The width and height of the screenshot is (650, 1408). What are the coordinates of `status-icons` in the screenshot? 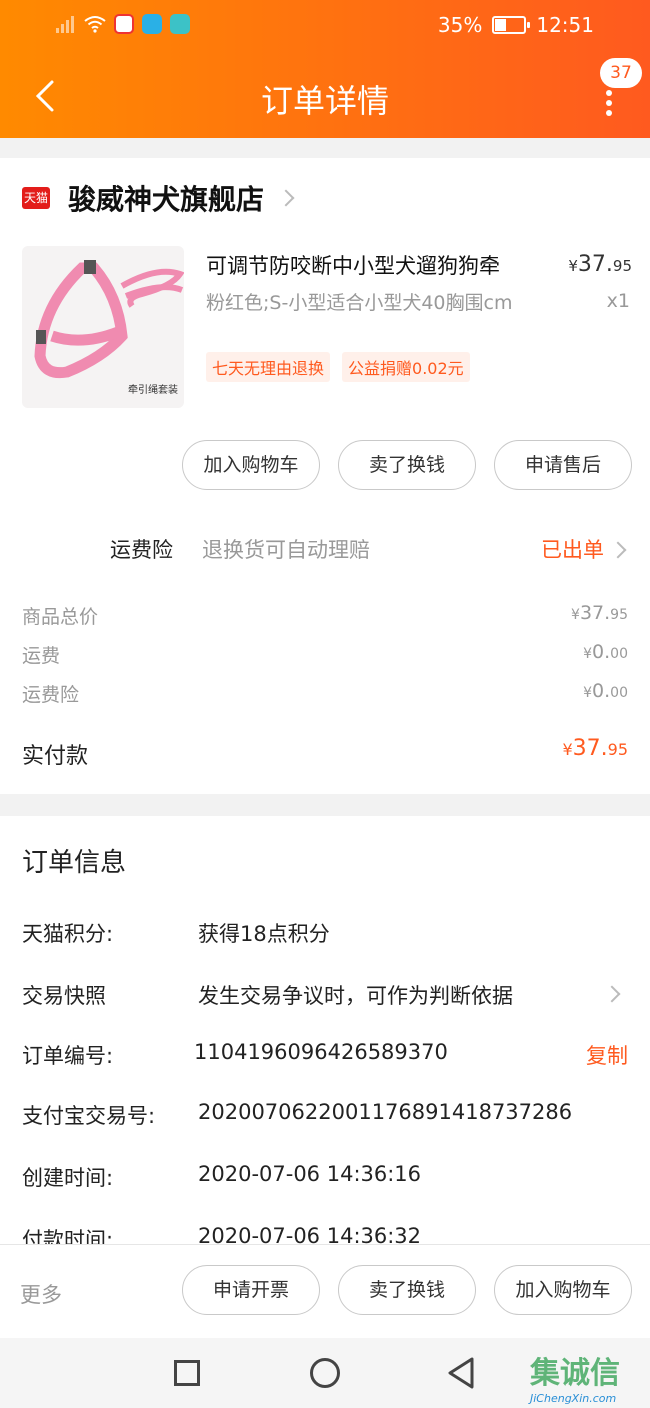 It's located at (123, 24).